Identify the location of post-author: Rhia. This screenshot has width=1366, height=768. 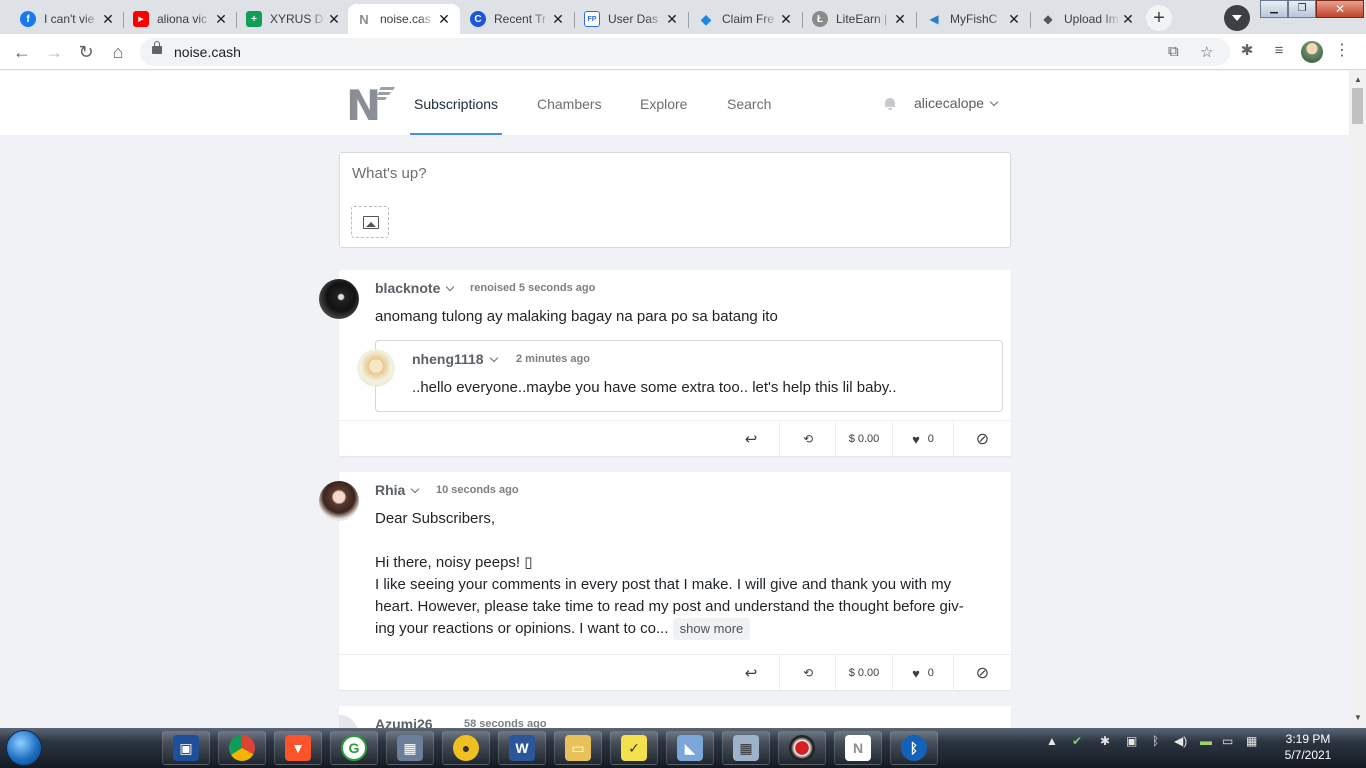
(397, 490).